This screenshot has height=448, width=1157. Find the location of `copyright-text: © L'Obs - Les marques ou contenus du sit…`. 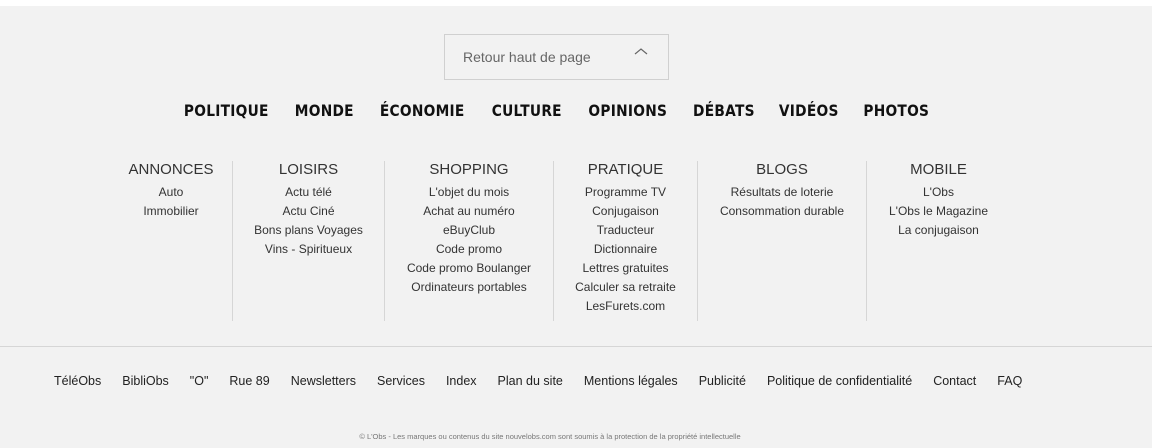

copyright-text: © L'Obs - Les marques ou contenus du sit… is located at coordinates (550, 436).